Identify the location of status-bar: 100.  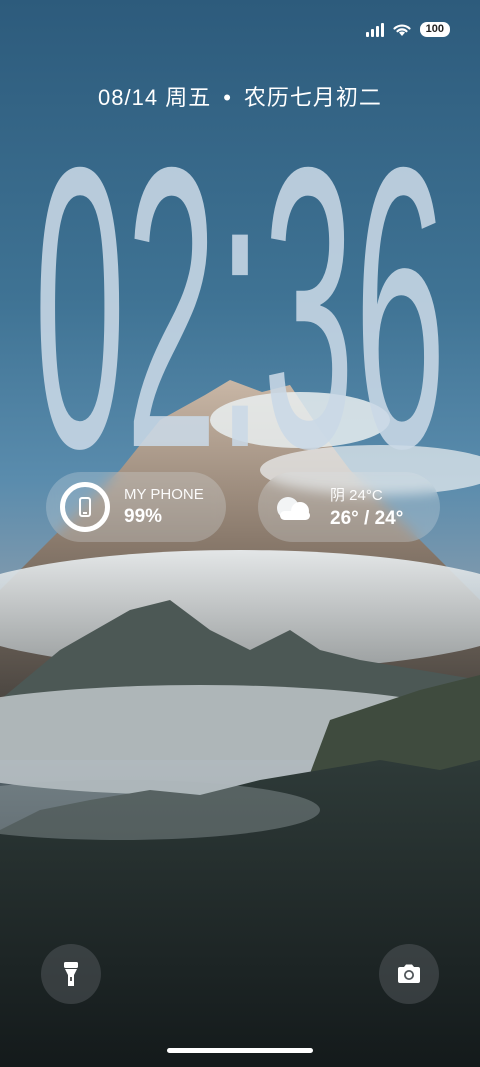
(407, 29).